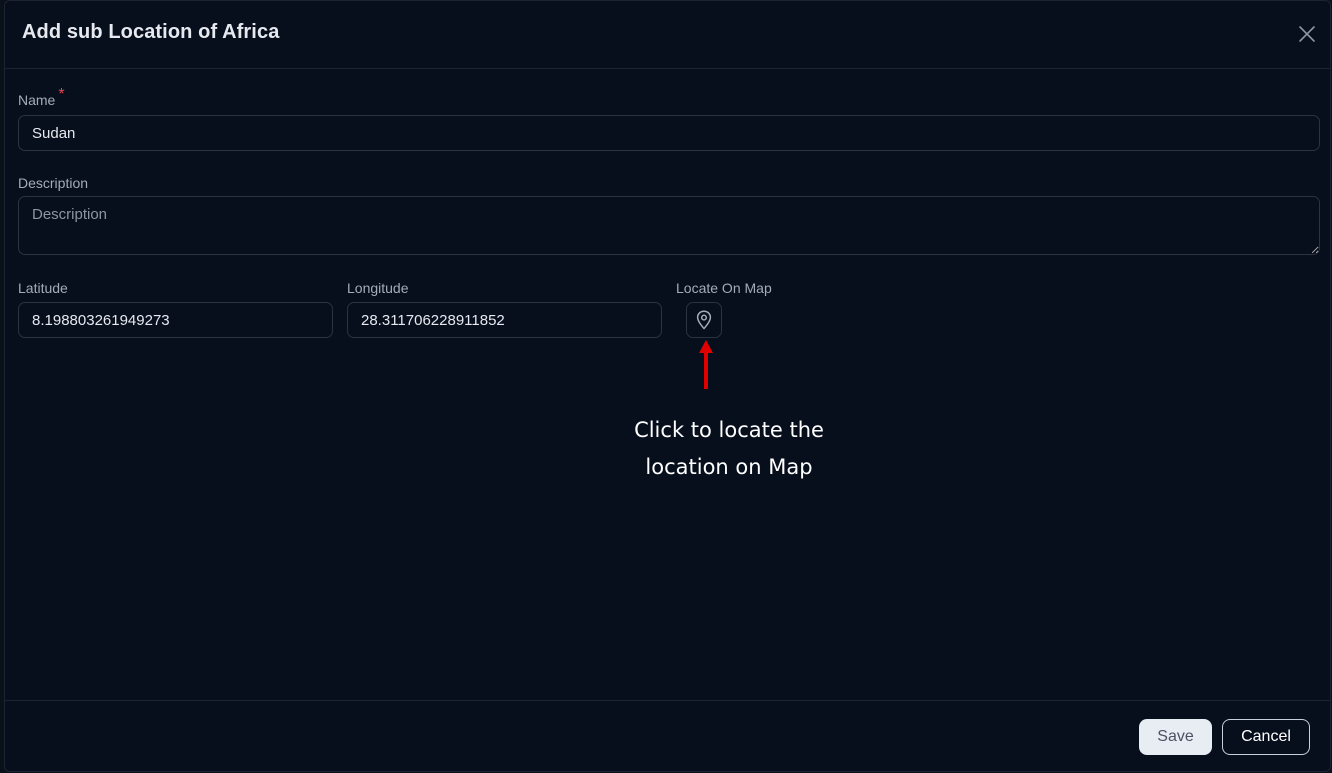  What do you see at coordinates (61, 94) in the screenshot?
I see `required-marker: *` at bounding box center [61, 94].